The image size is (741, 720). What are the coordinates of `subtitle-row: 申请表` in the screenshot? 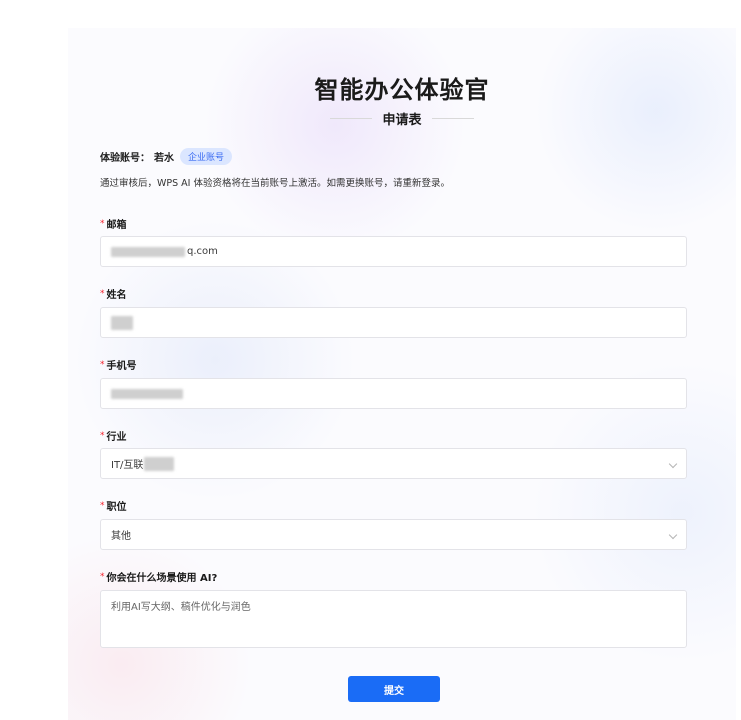 It's located at (402, 118).